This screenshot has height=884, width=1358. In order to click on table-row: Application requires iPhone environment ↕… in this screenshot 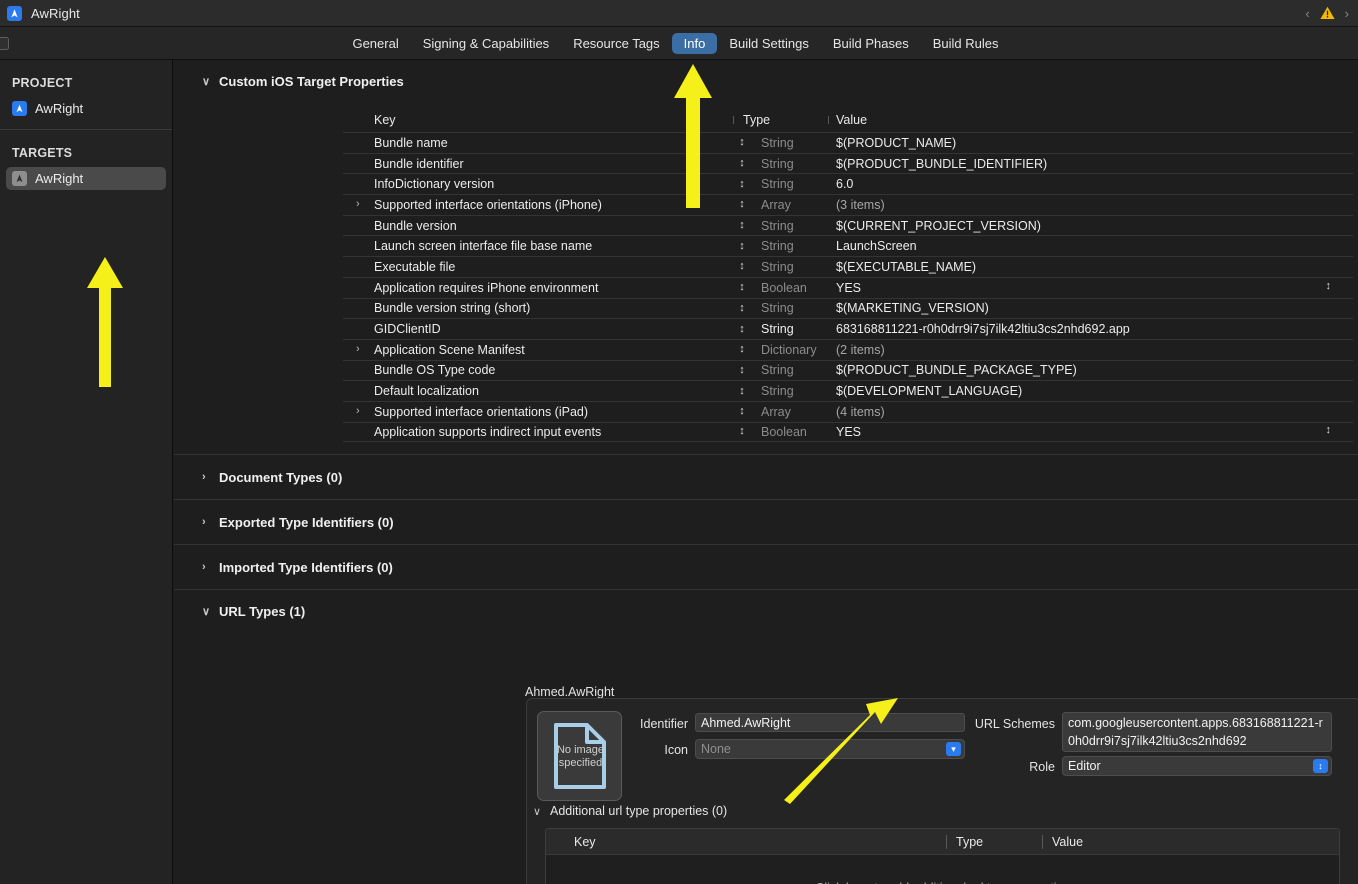, I will do `click(848, 287)`.